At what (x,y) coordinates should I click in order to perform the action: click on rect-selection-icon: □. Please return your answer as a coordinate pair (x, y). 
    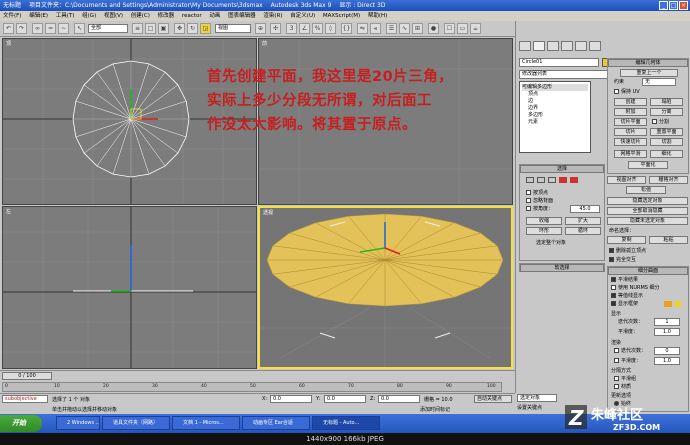
    Looking at the image, I should click on (150, 28).